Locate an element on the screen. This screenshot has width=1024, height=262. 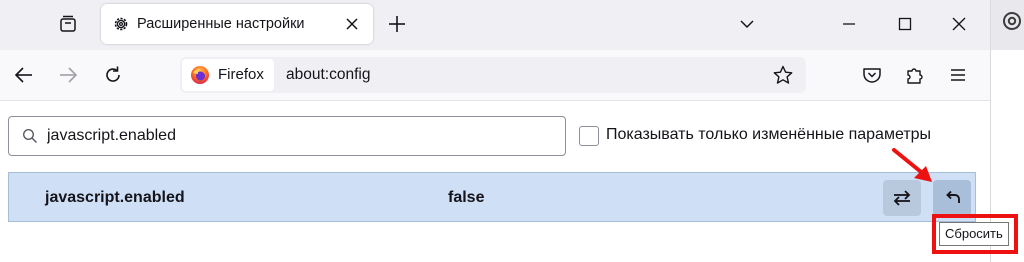
adjacent-window-tabbar is located at coordinates (1007, 25).